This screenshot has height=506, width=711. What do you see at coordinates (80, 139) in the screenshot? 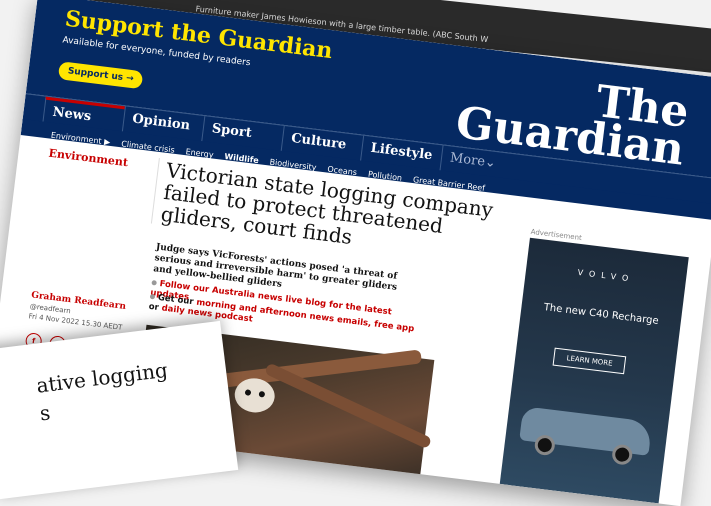
I see `subnav-environment: Environment ▶` at bounding box center [80, 139].